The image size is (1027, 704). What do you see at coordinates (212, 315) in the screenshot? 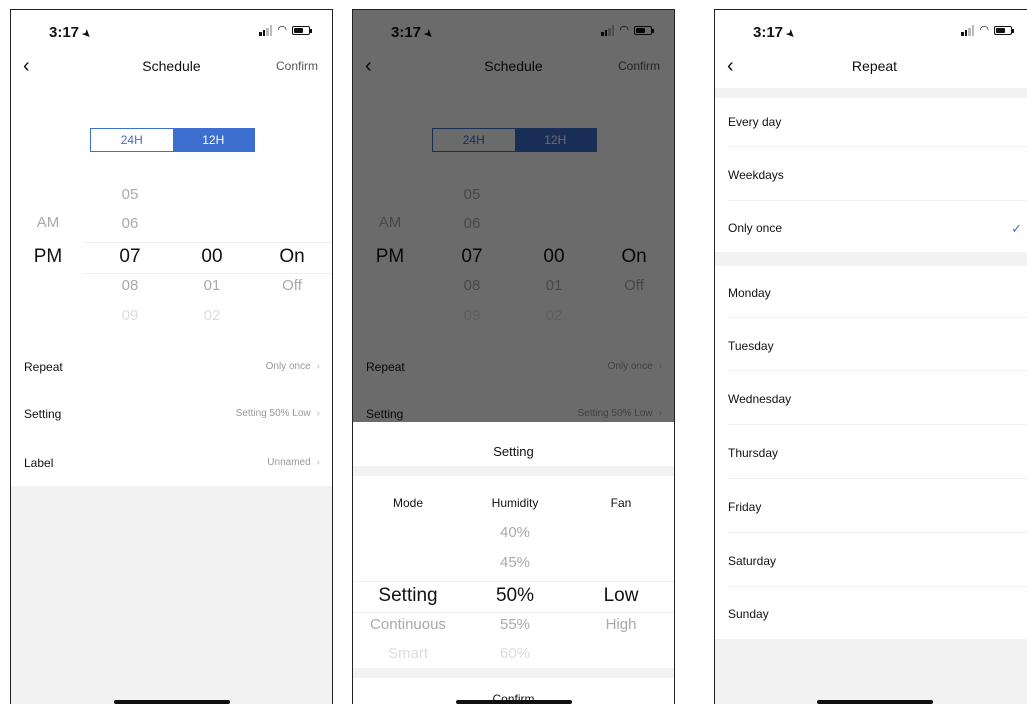
I see `minute-option: 02` at bounding box center [212, 315].